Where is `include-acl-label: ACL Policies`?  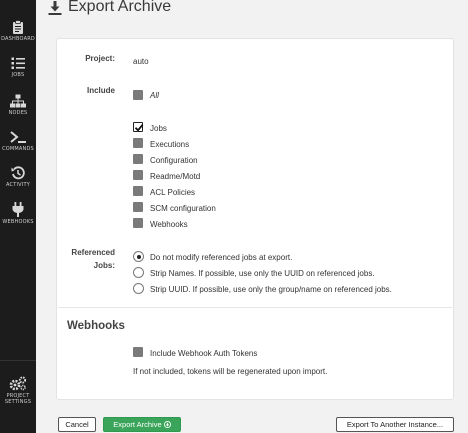 include-acl-label: ACL Policies is located at coordinates (172, 192).